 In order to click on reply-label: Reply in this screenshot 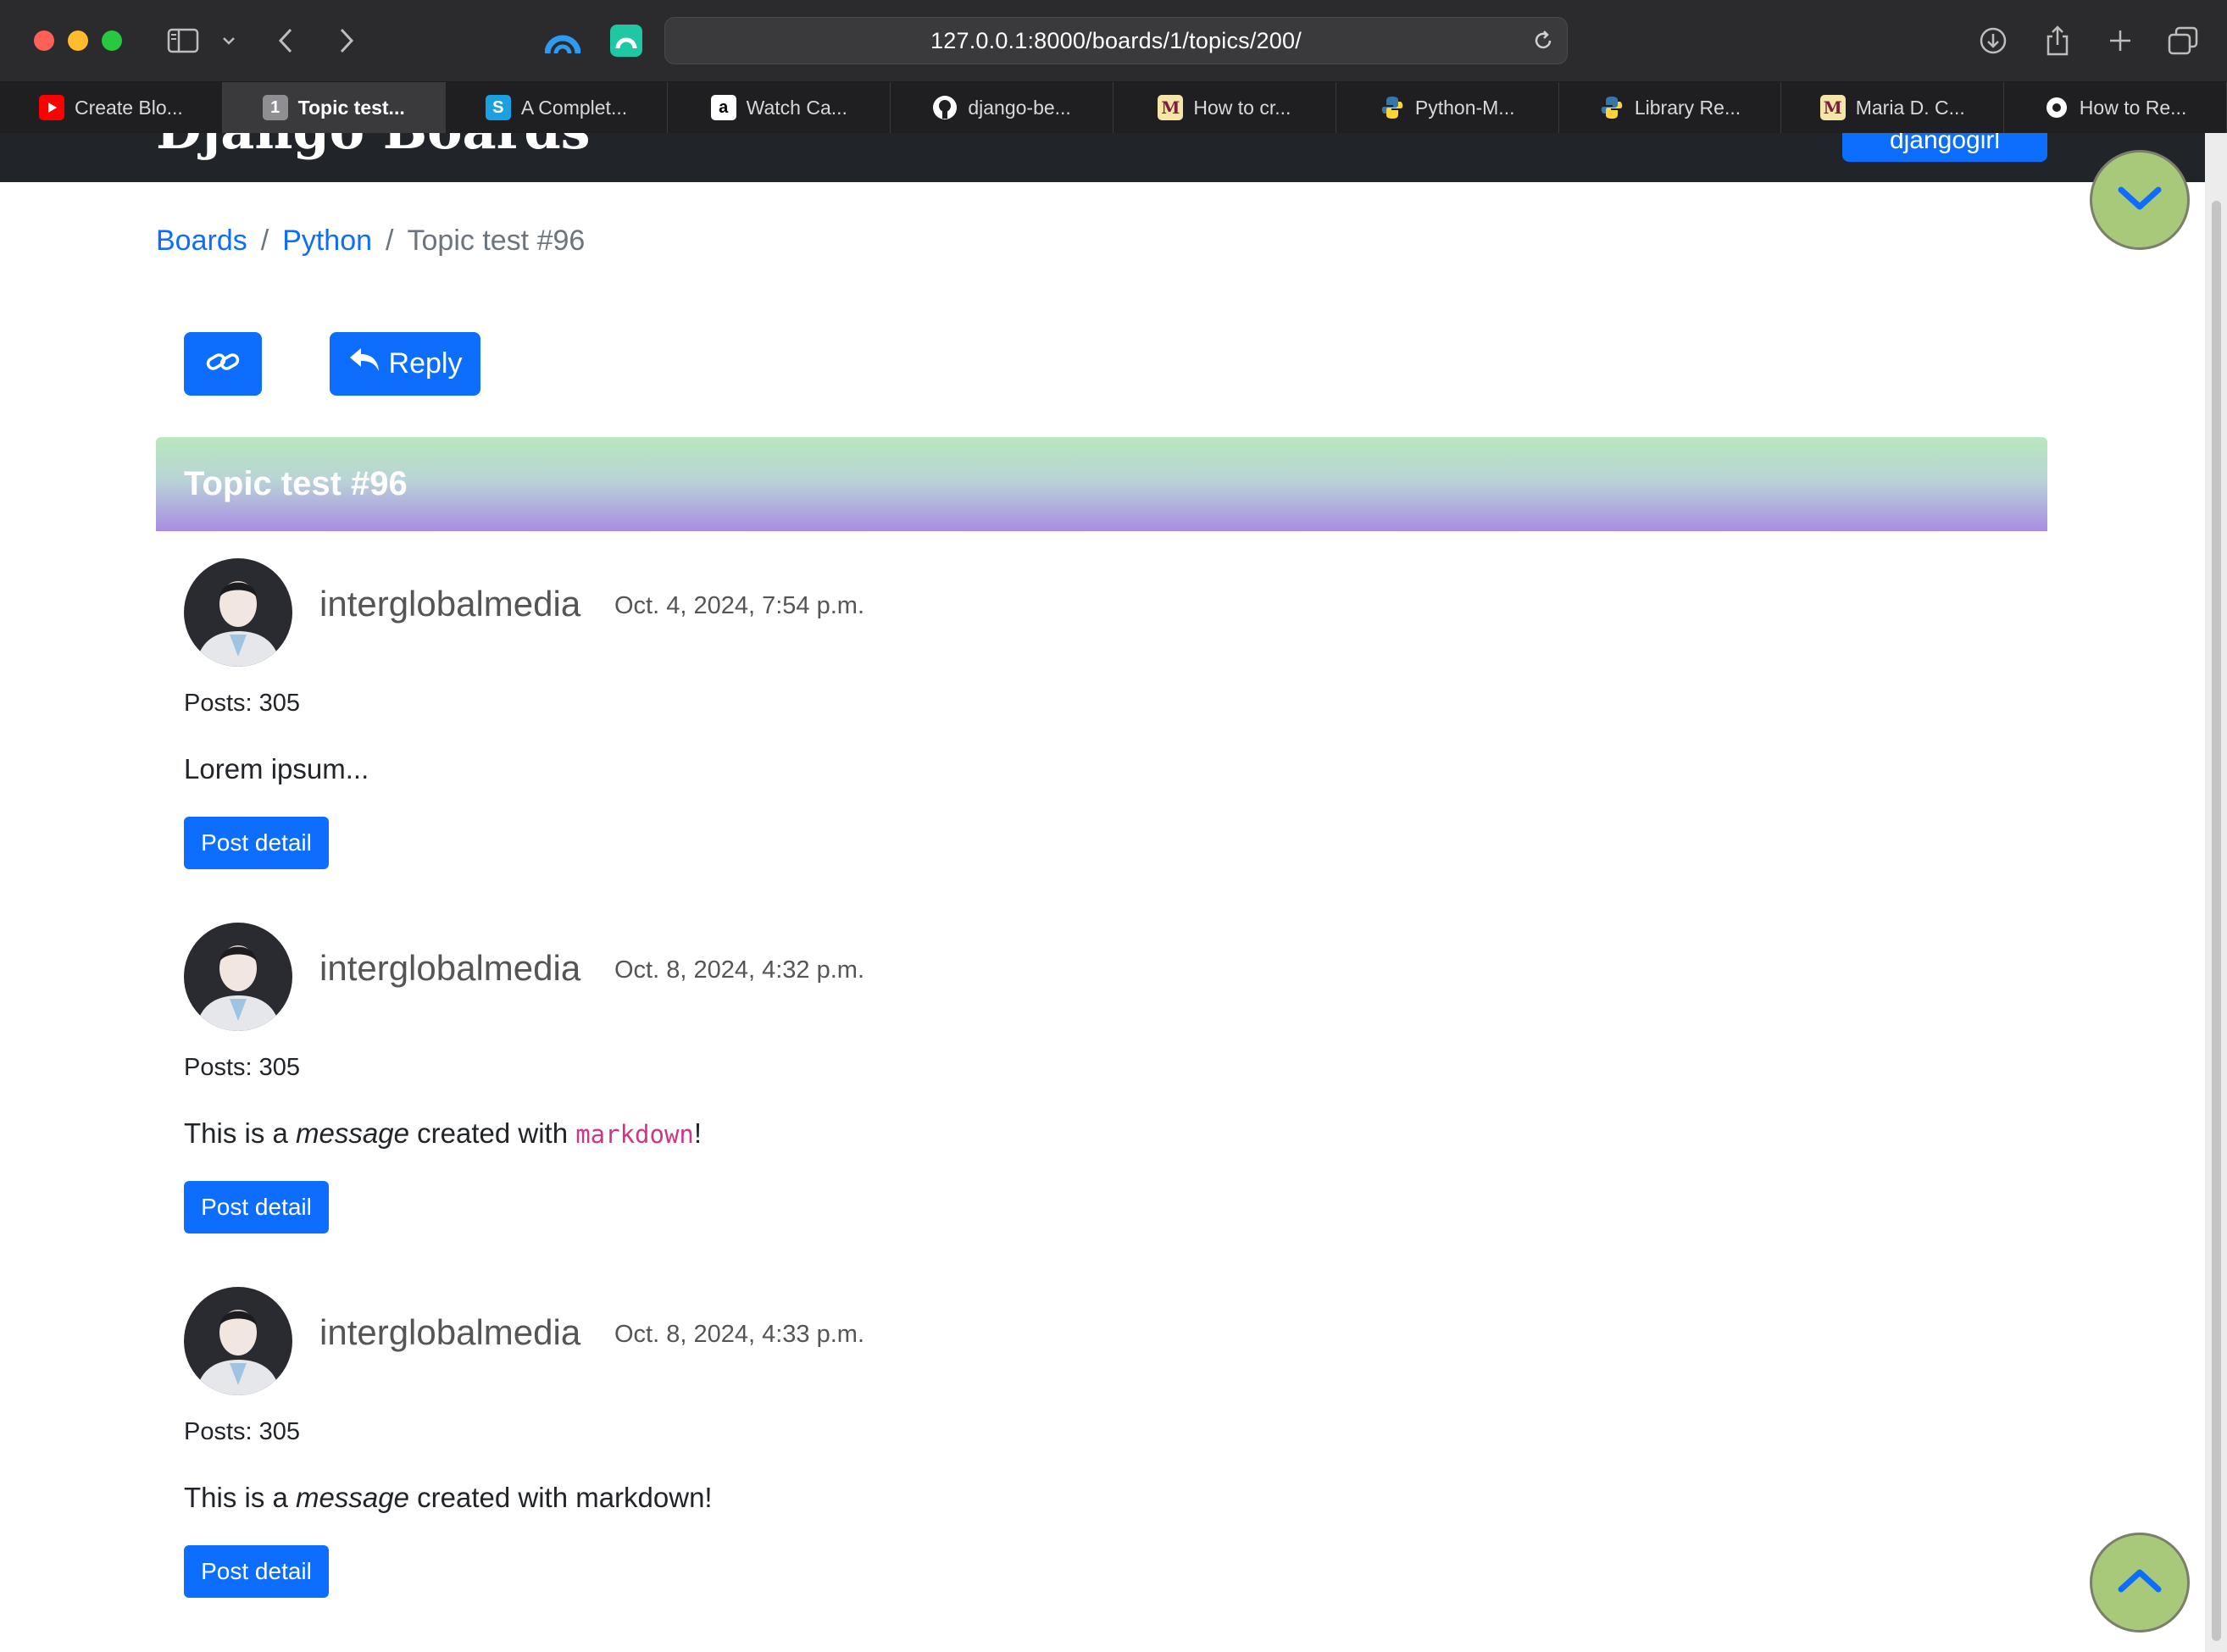, I will do `click(425, 363)`.